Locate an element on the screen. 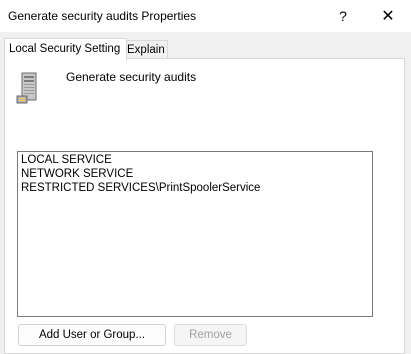 This screenshot has width=411, height=354. list-item: LOCAL SERVICE is located at coordinates (195, 160).